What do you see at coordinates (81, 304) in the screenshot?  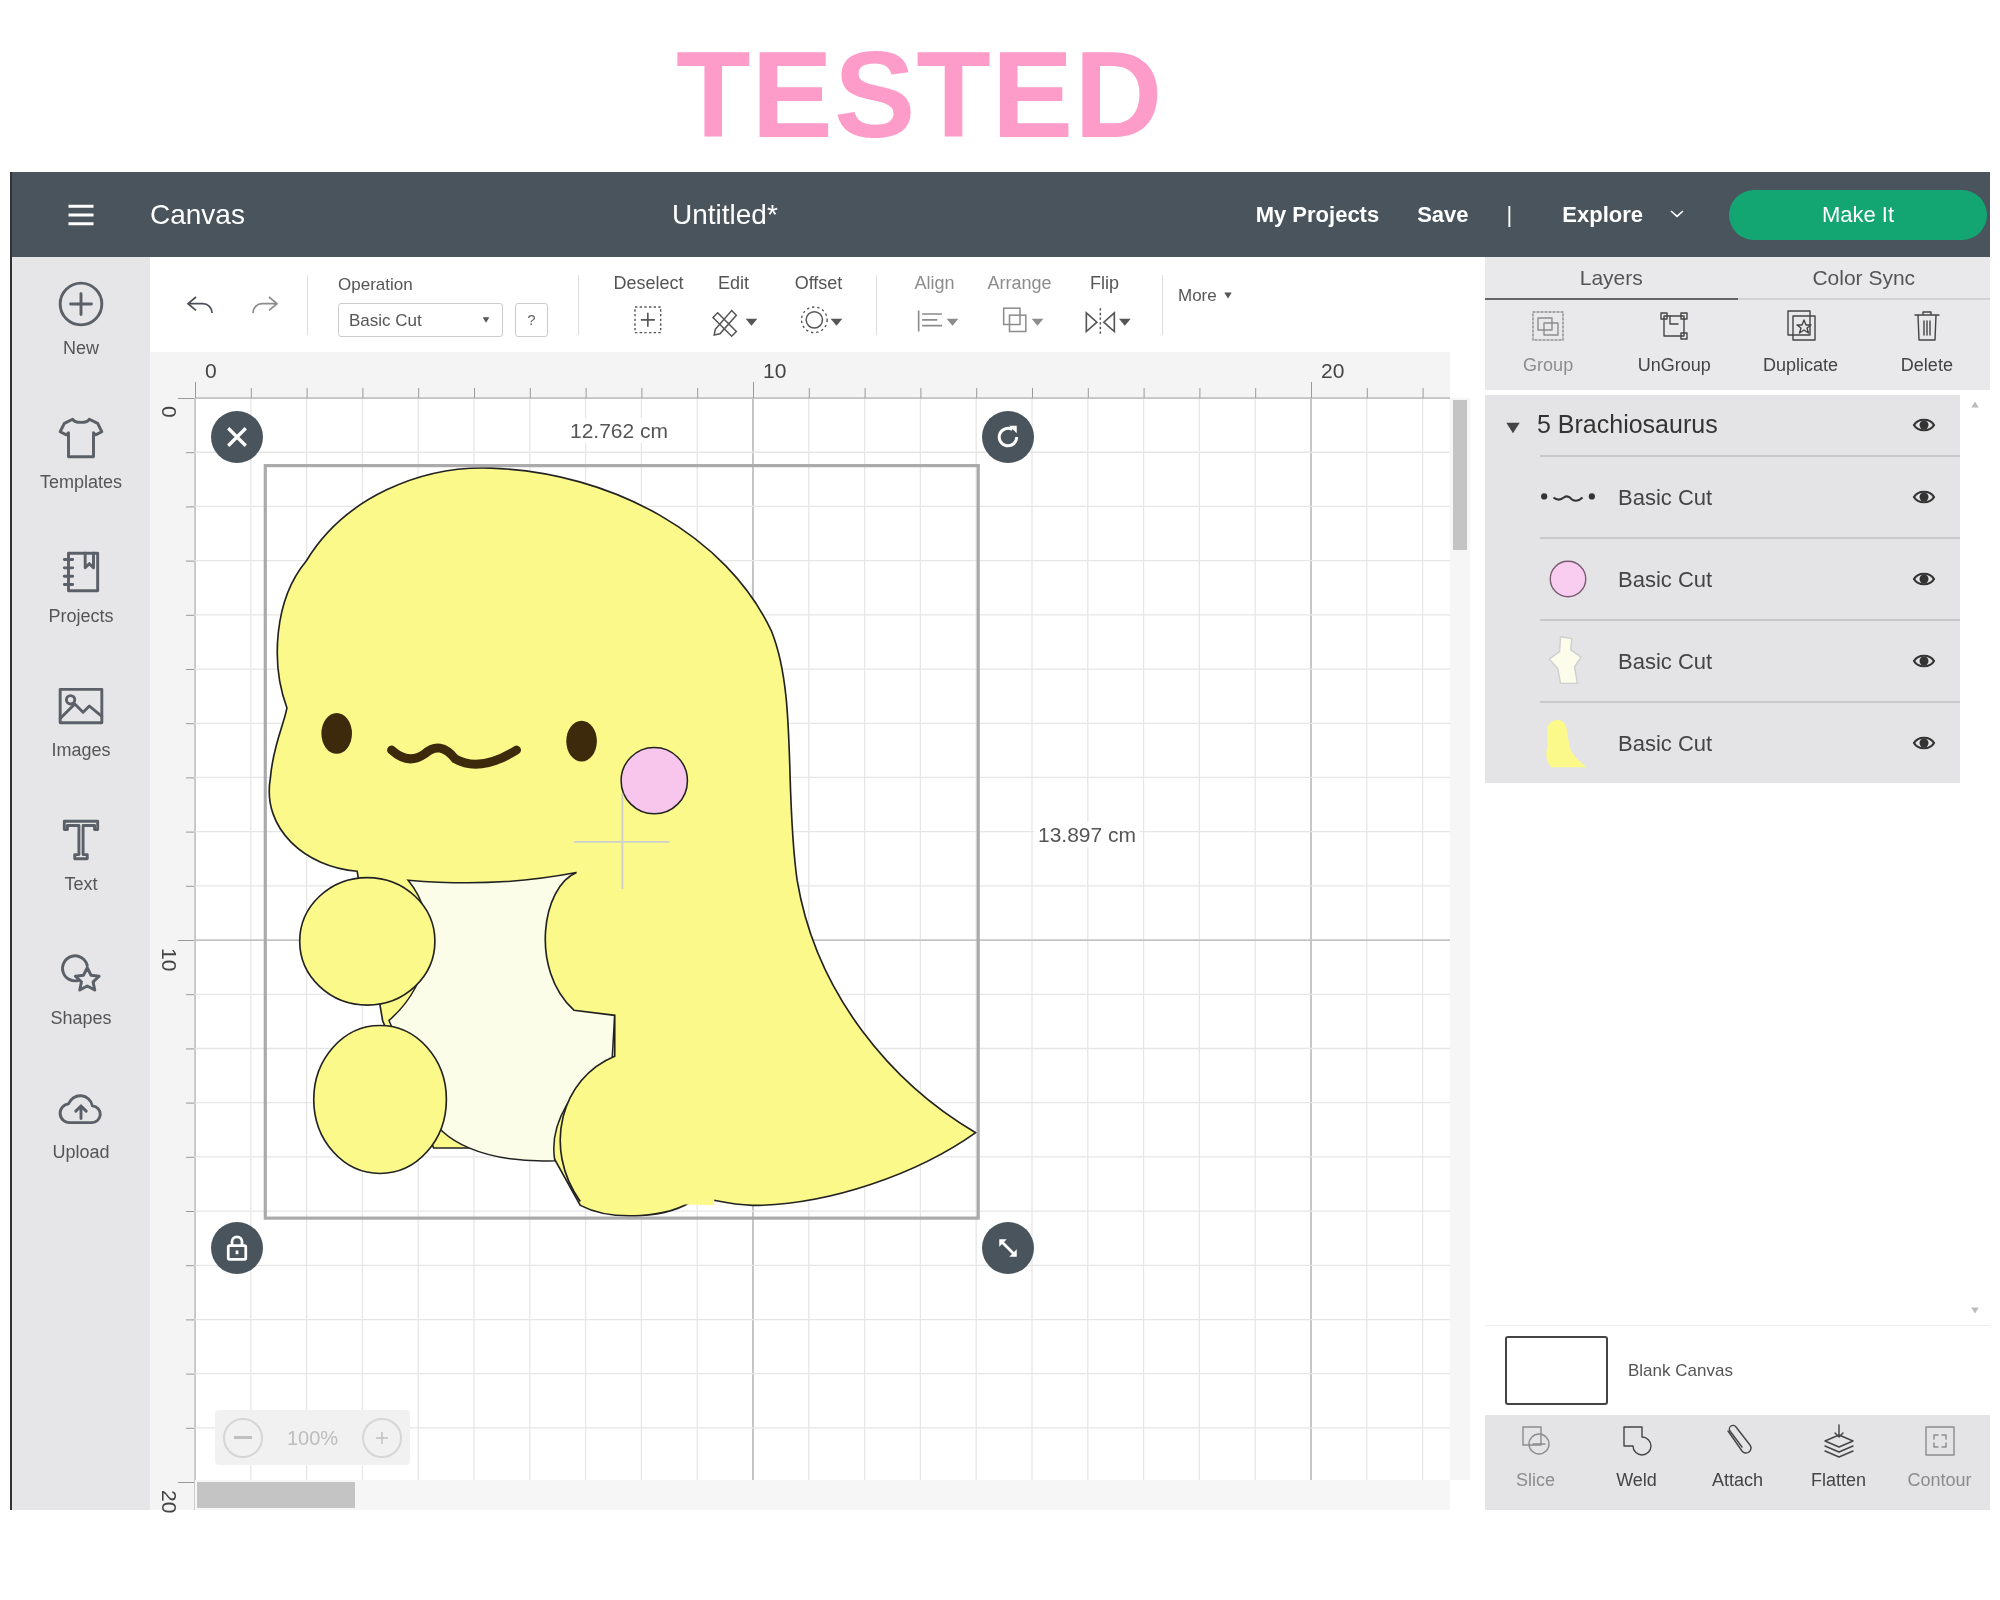 I see `plus-circle-icon` at bounding box center [81, 304].